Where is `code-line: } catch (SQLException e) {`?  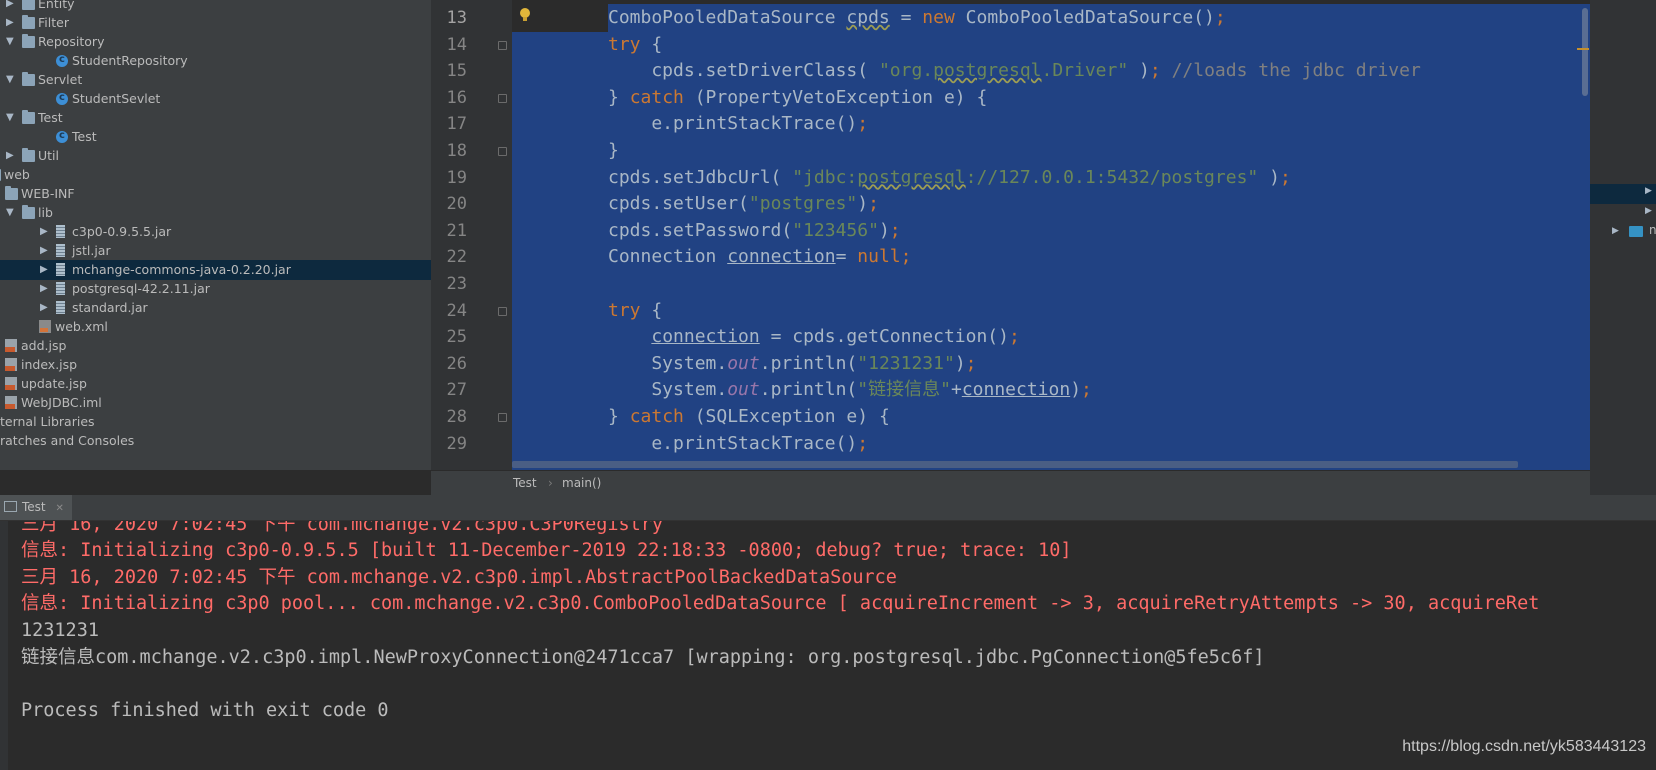
code-line: } catch (SQLException e) { is located at coordinates (749, 417).